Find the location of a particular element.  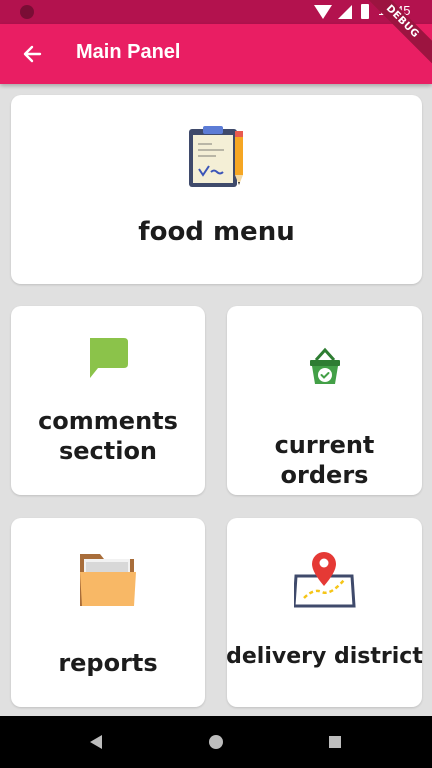

comments-section-label-line1: comments is located at coordinates (108, 421).